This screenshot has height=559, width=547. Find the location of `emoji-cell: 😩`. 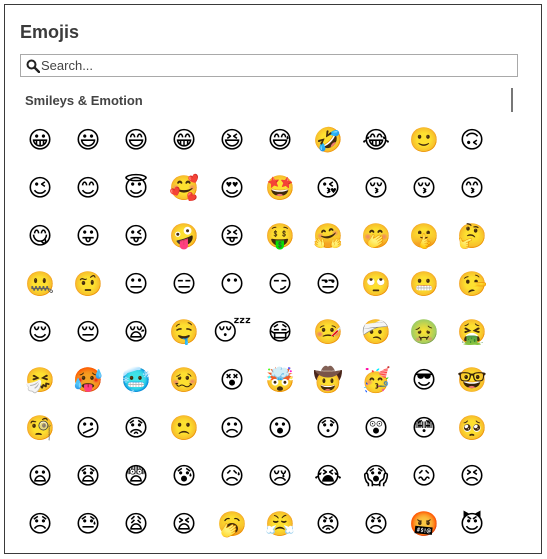

emoji-cell: 😩 is located at coordinates (136, 524).